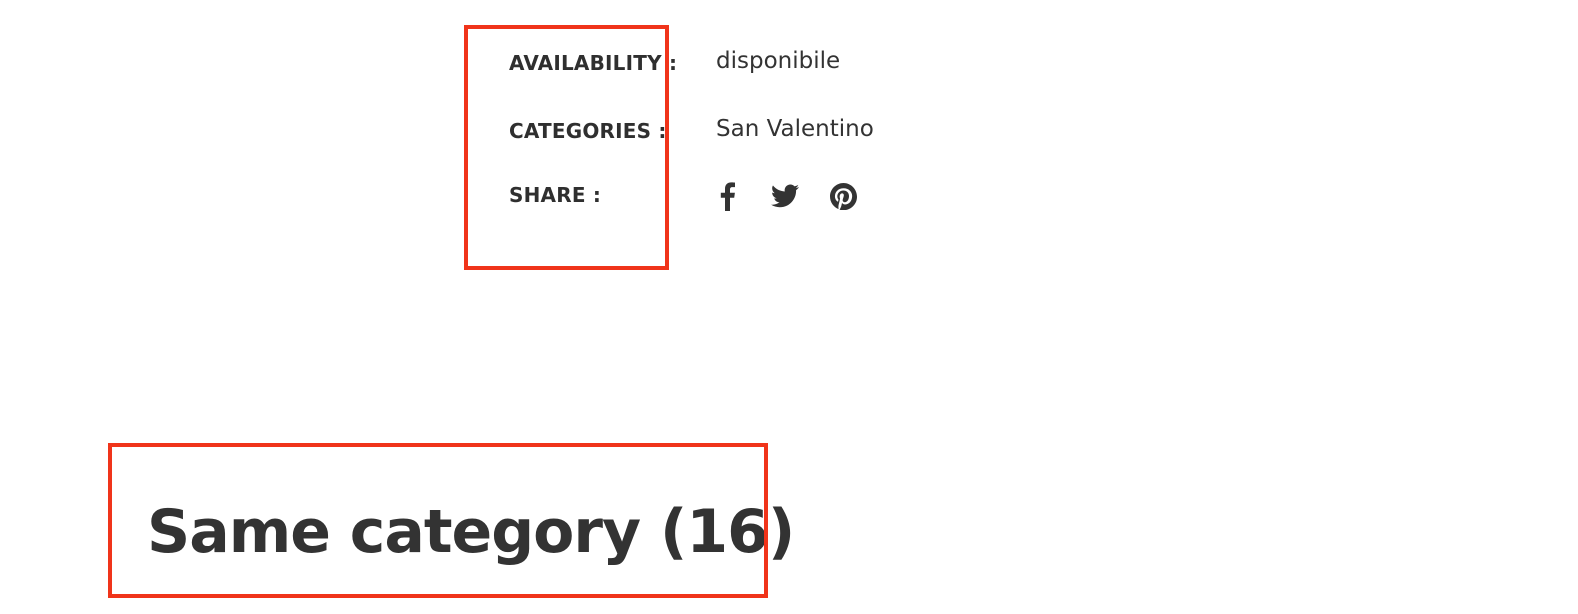 The height and width of the screenshot is (614, 1578). What do you see at coordinates (778, 61) in the screenshot?
I see `availability-value: disponibile` at bounding box center [778, 61].